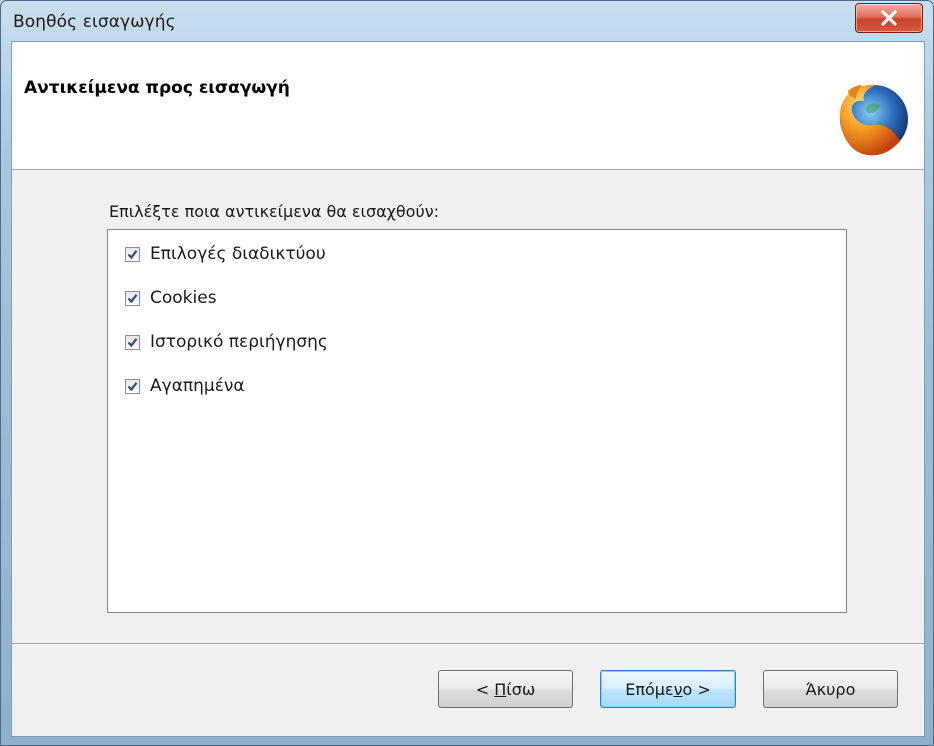 This screenshot has width=934, height=746. What do you see at coordinates (197, 386) in the screenshot?
I see `list-item-label: Αγαπημένα` at bounding box center [197, 386].